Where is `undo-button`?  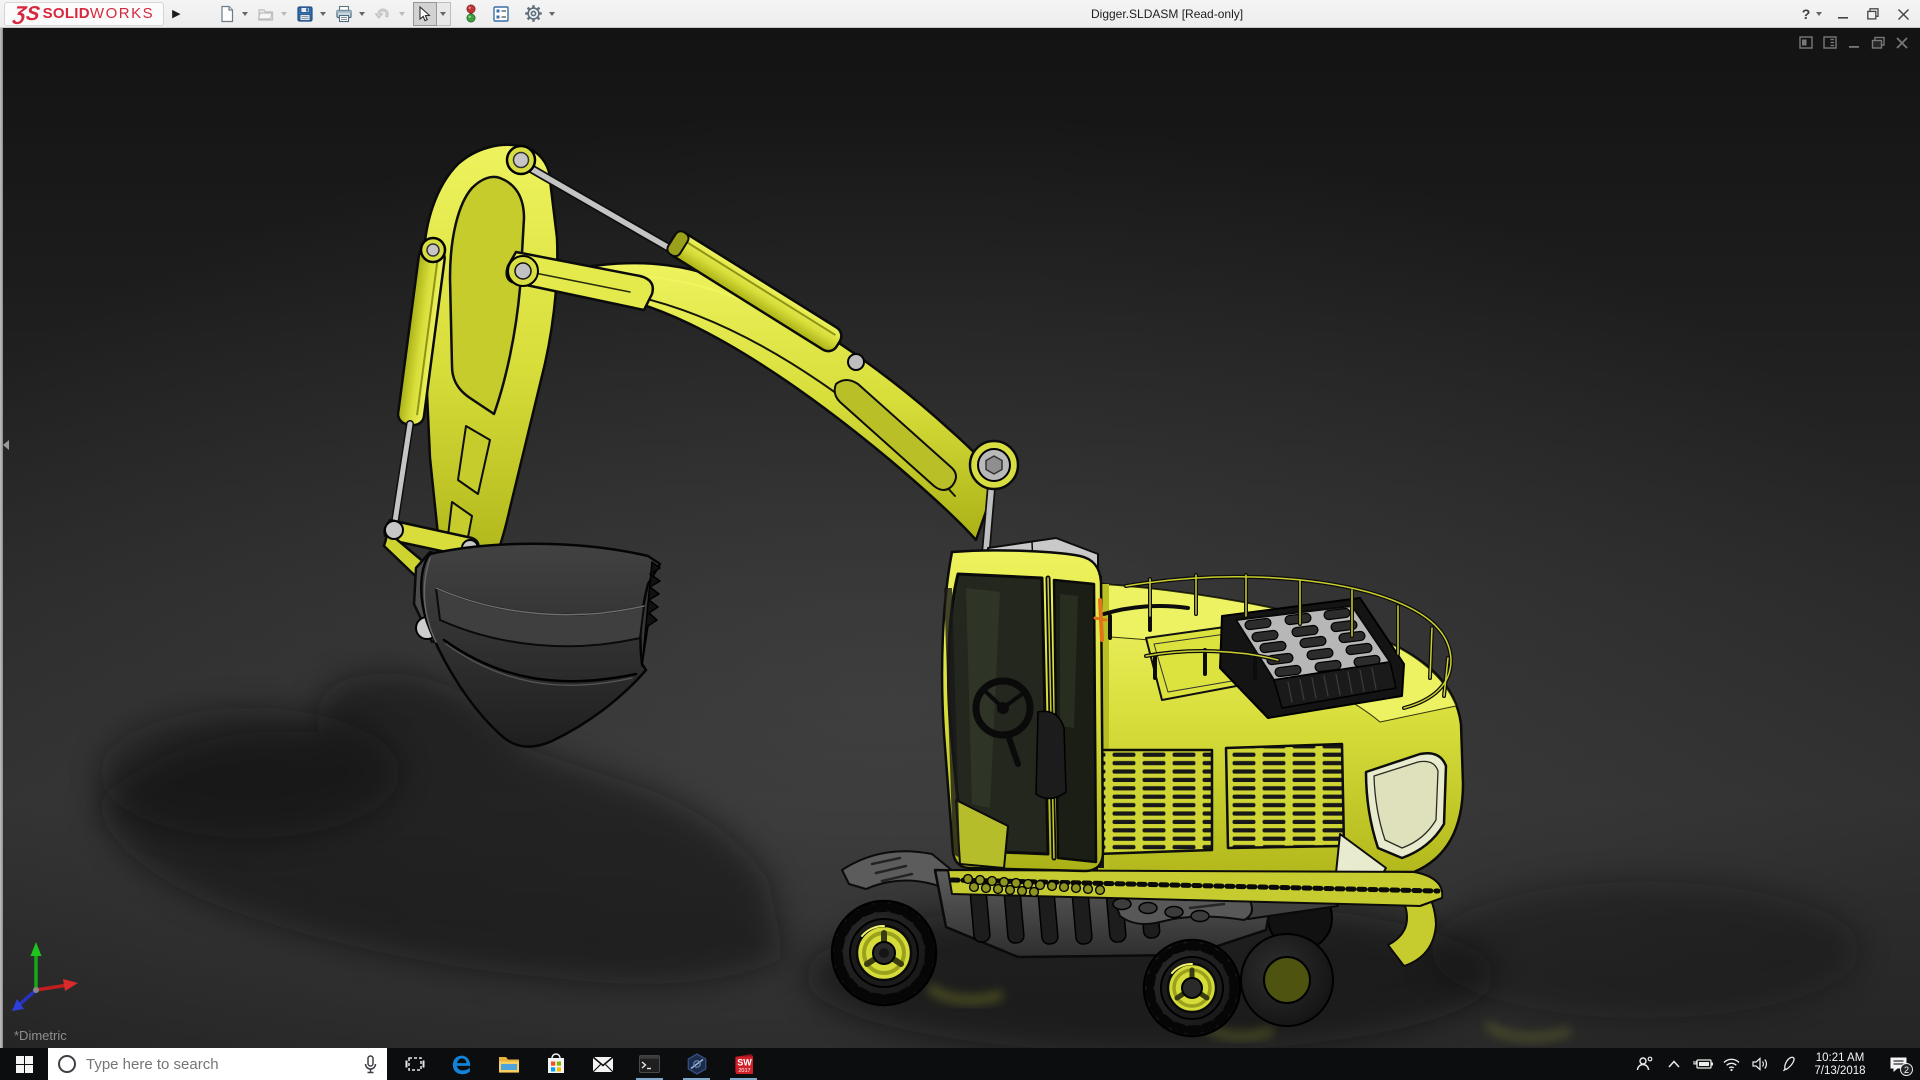
undo-button is located at coordinates (383, 14).